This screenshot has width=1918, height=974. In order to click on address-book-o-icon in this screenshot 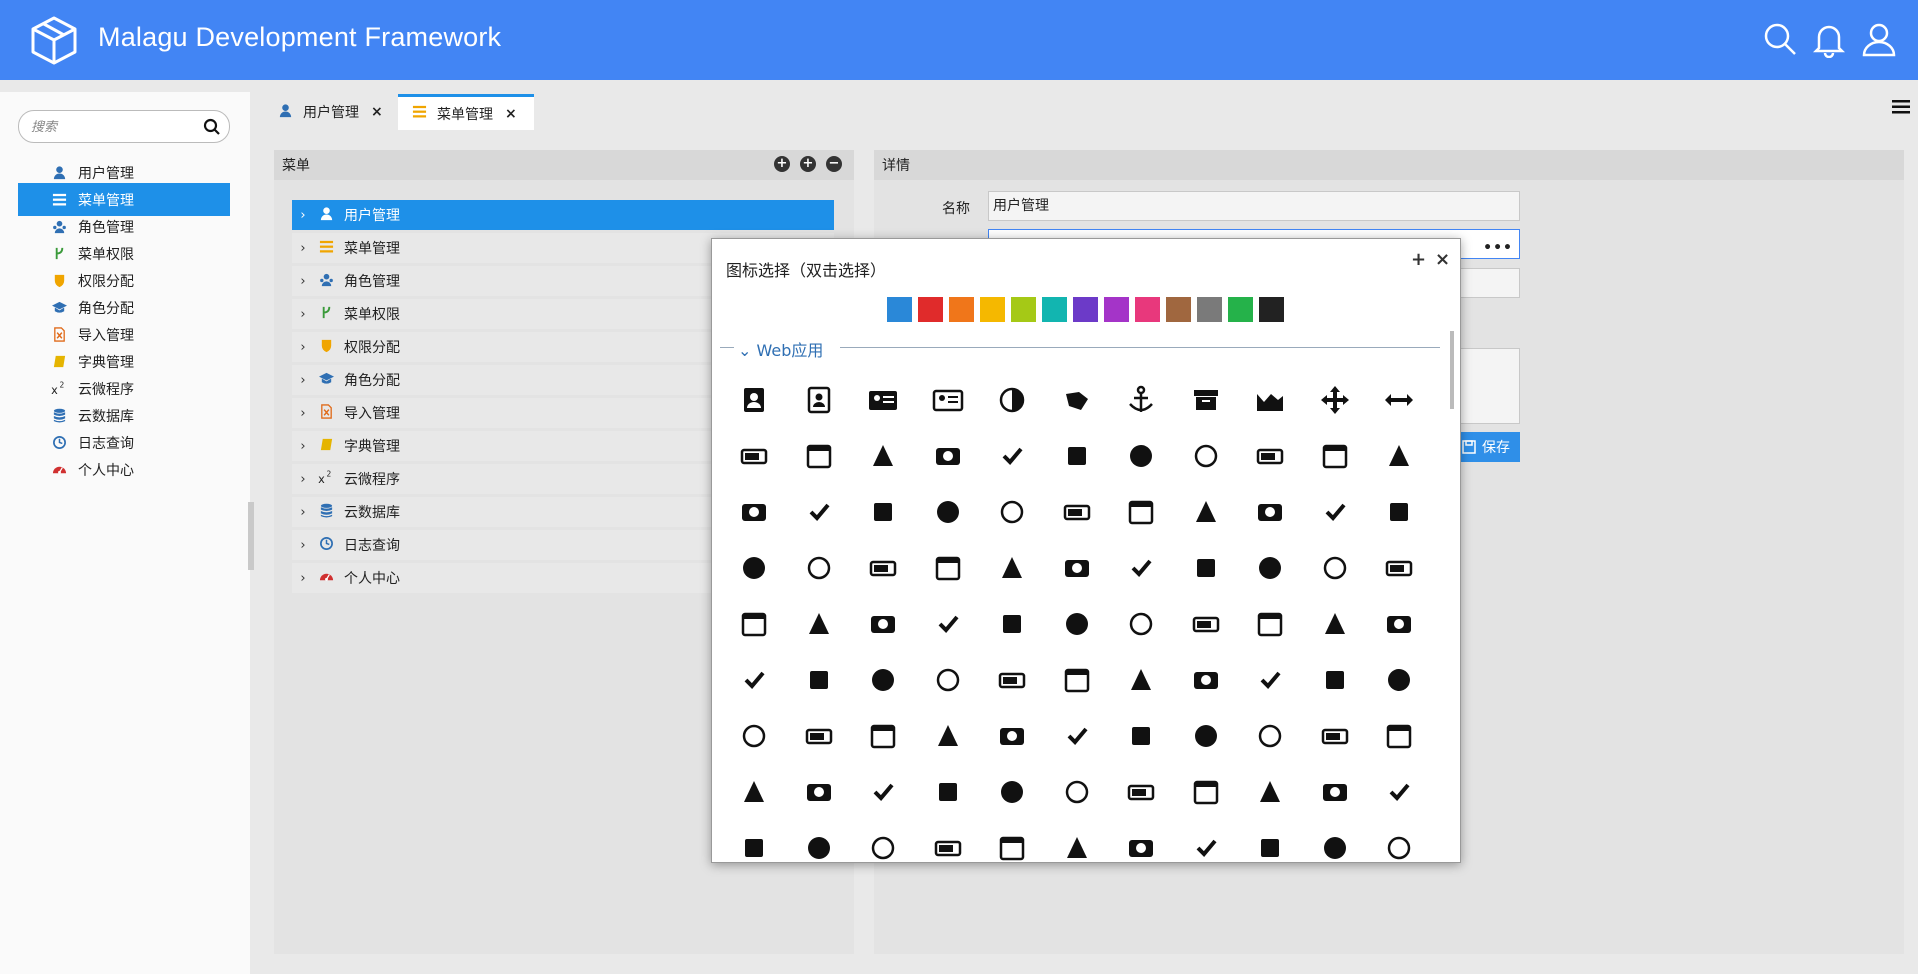, I will do `click(819, 400)`.